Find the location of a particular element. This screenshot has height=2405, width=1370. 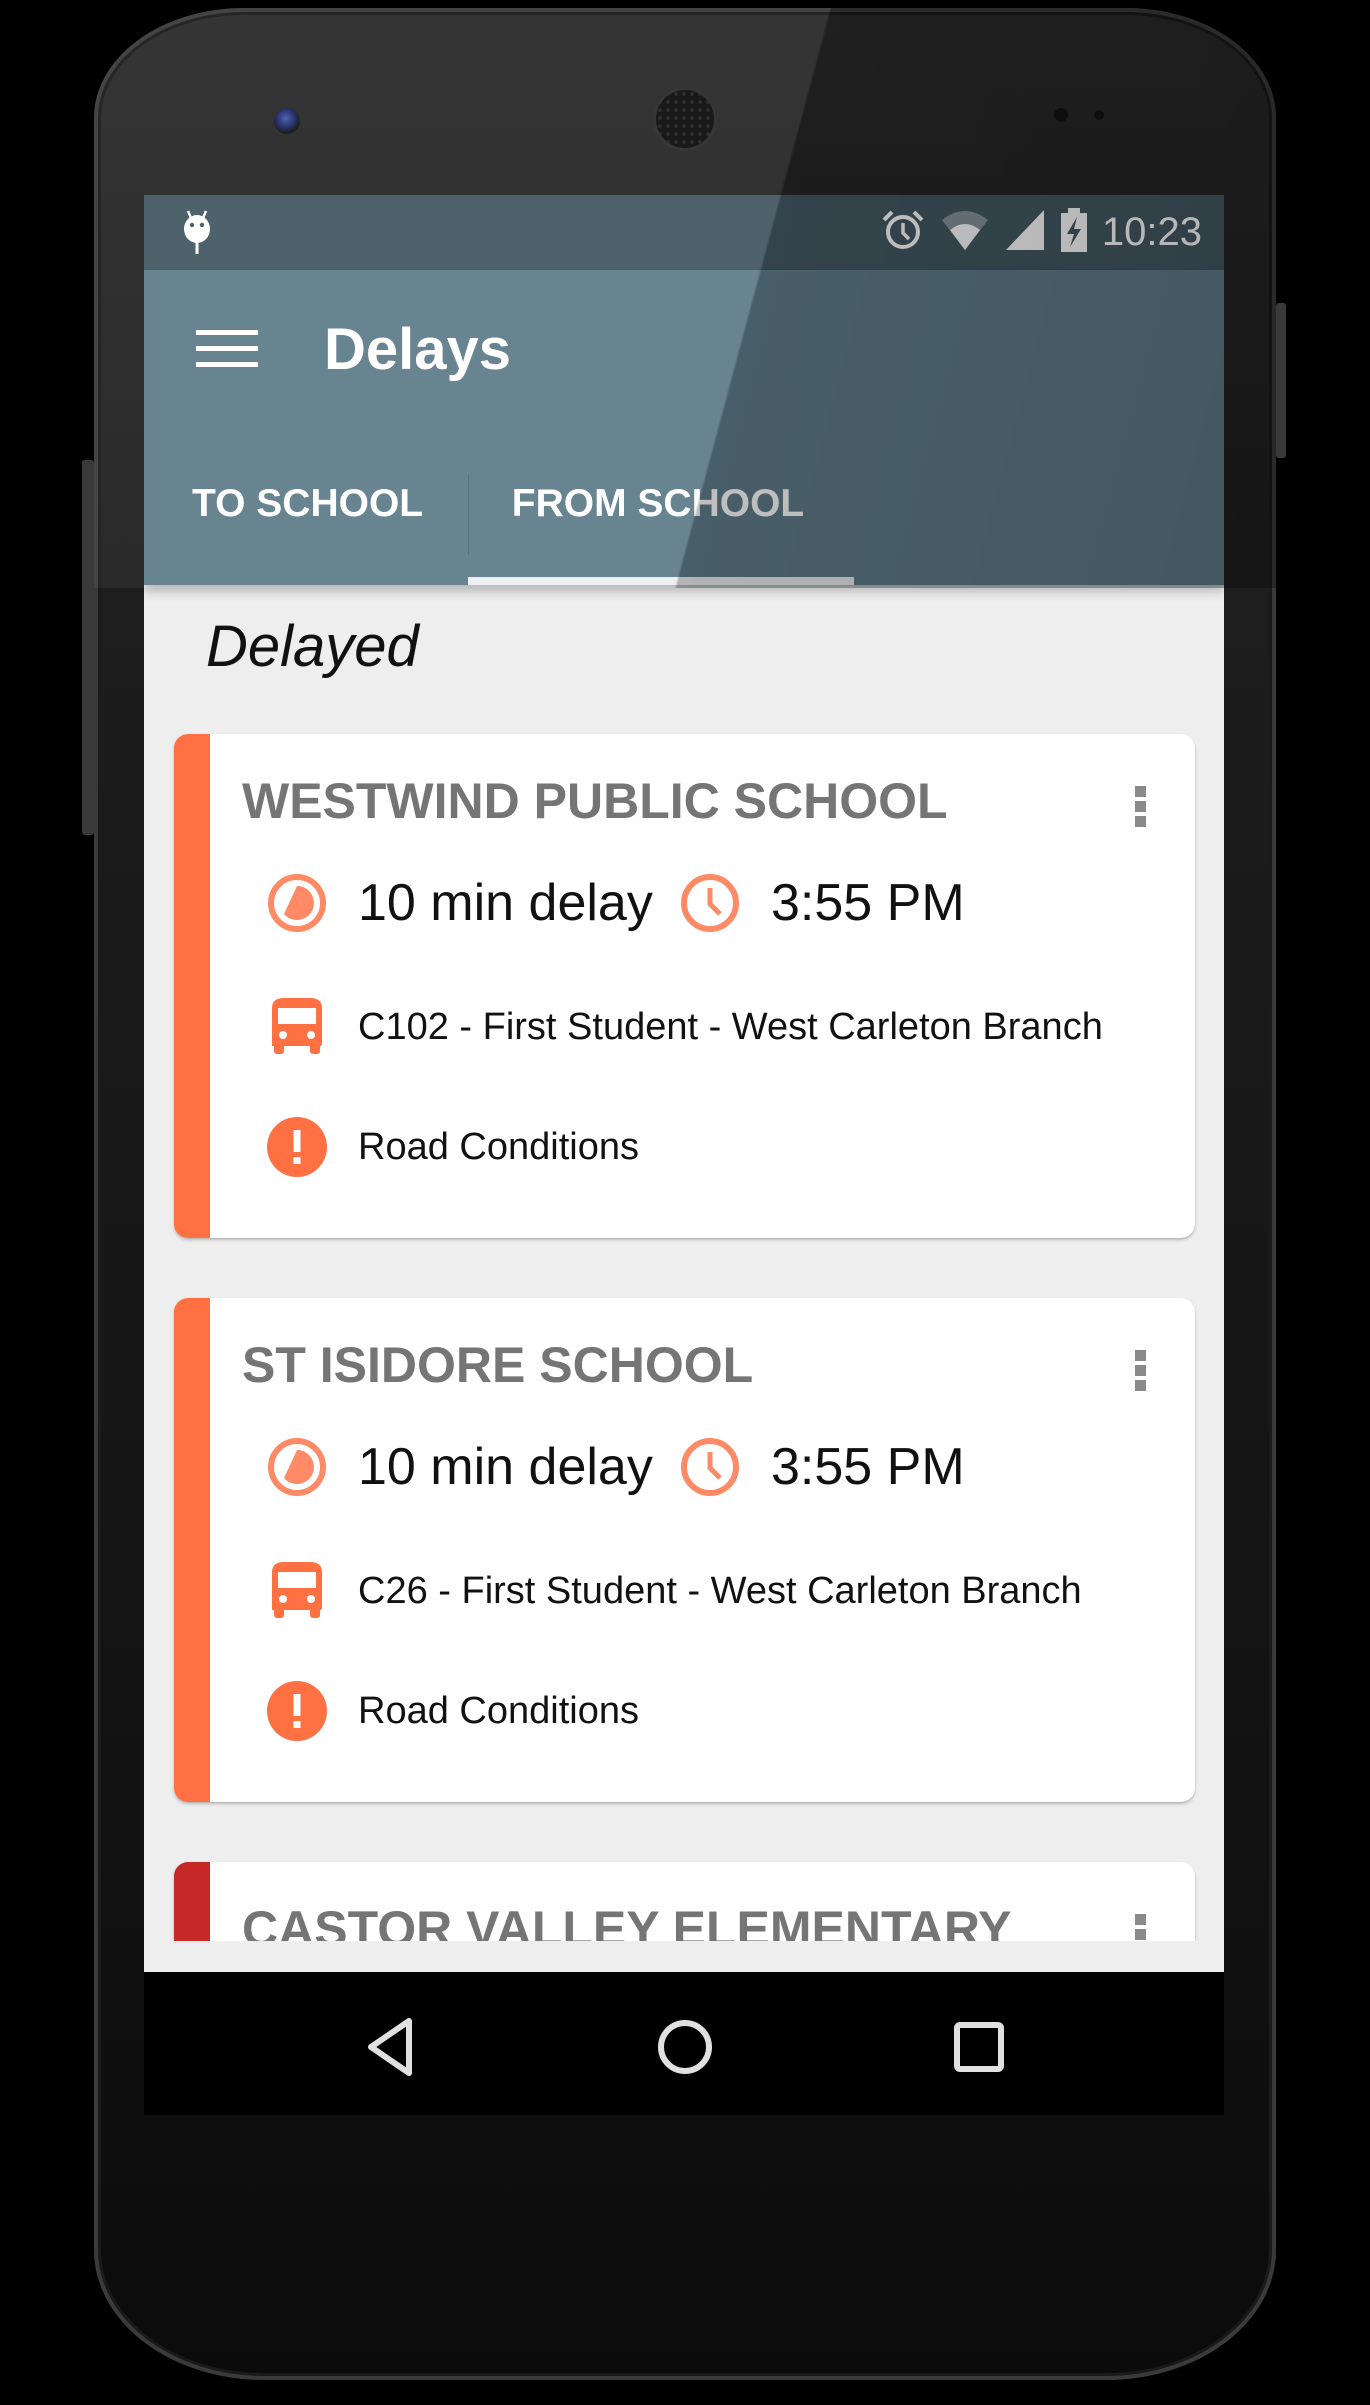

volume-button is located at coordinates (88, 647).